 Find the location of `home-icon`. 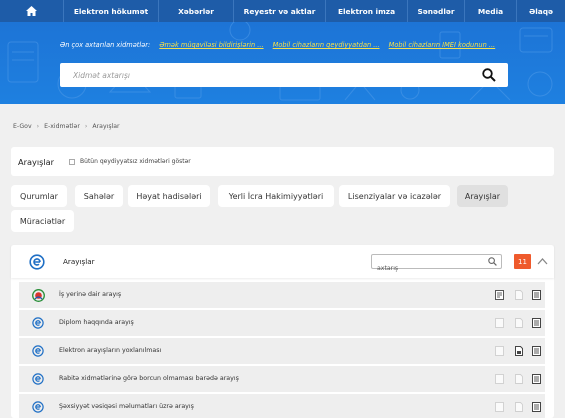

home-icon is located at coordinates (31, 11).